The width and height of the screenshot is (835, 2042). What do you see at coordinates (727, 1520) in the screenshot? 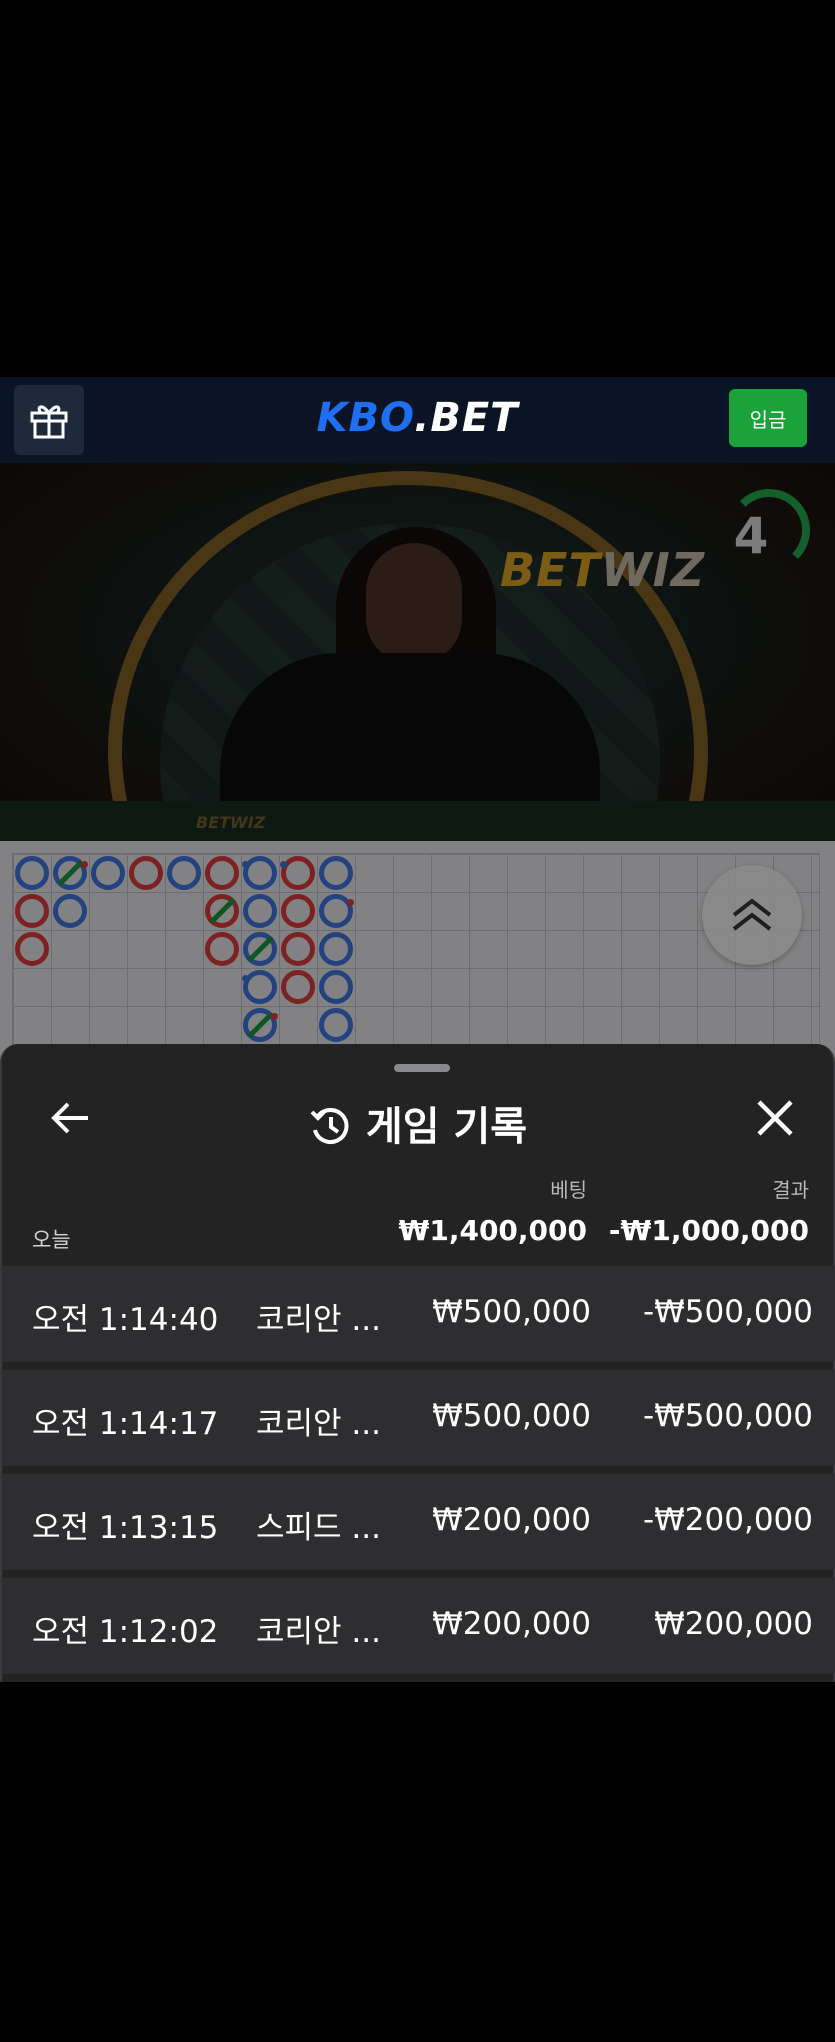
I see `row-result: -₩200,000` at bounding box center [727, 1520].